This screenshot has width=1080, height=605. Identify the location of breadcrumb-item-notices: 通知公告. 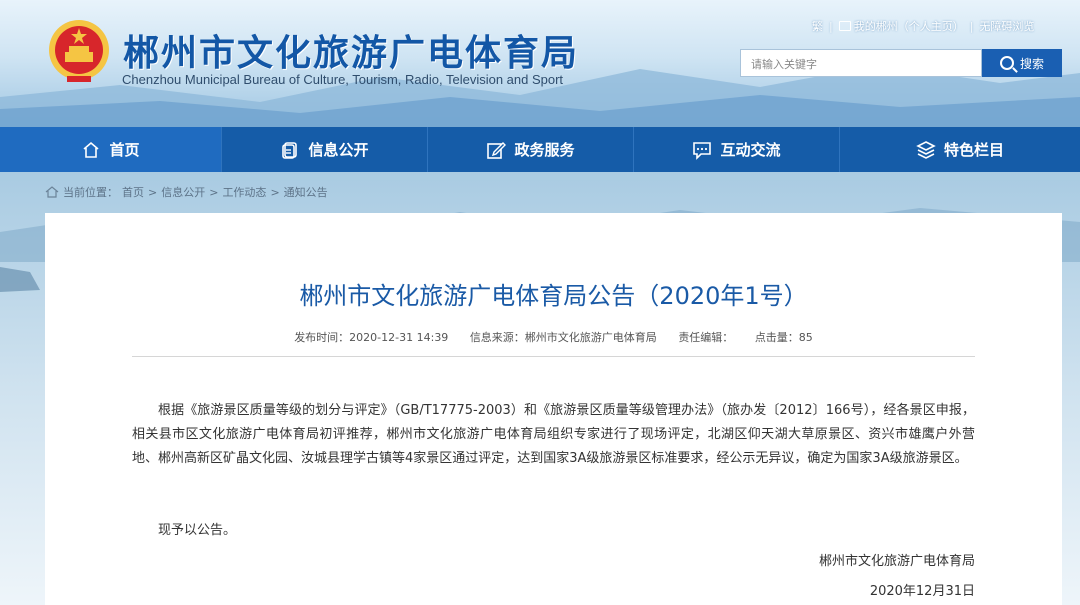
(306, 192).